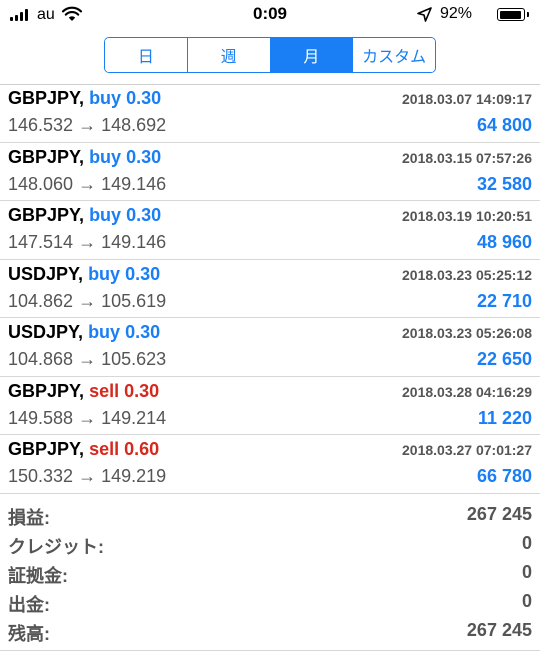  What do you see at coordinates (513, 14) in the screenshot?
I see `battery-icon` at bounding box center [513, 14].